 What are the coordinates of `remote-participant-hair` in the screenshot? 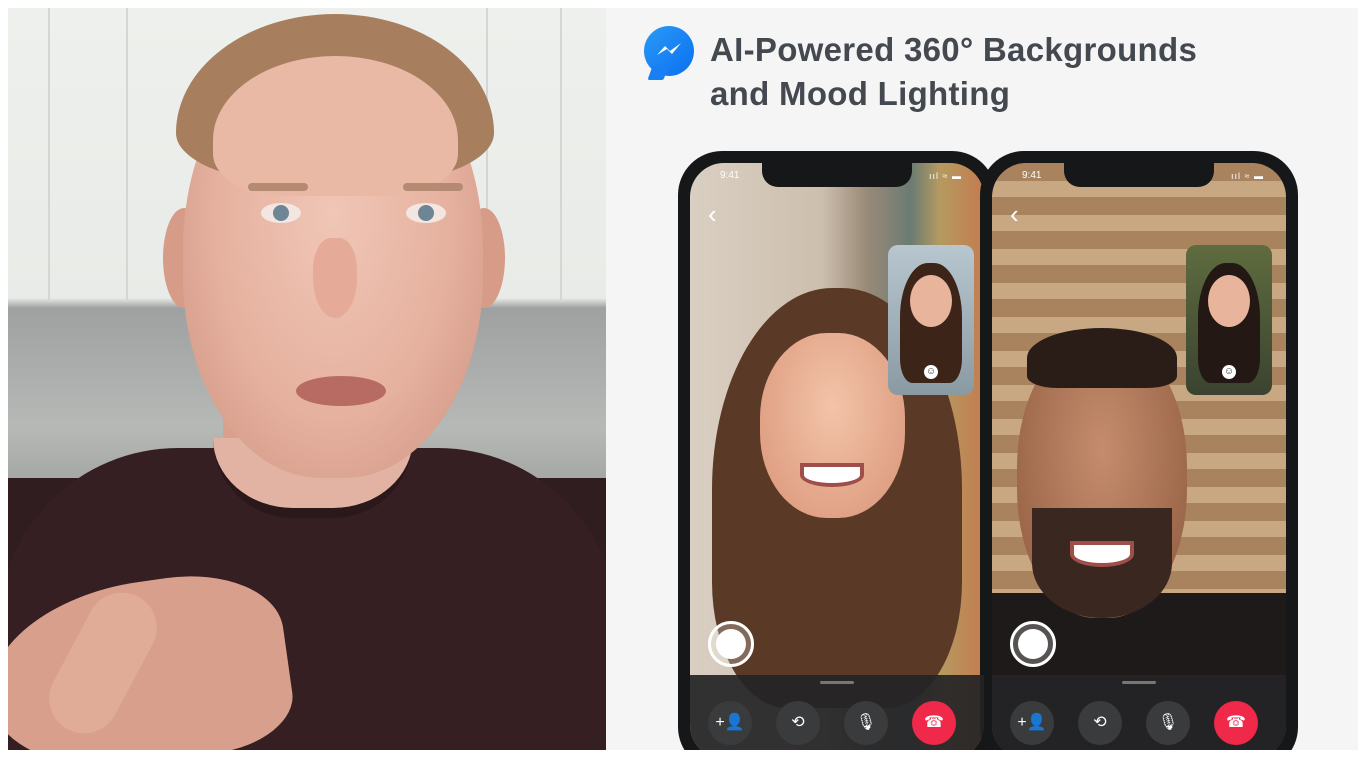 It's located at (1102, 358).